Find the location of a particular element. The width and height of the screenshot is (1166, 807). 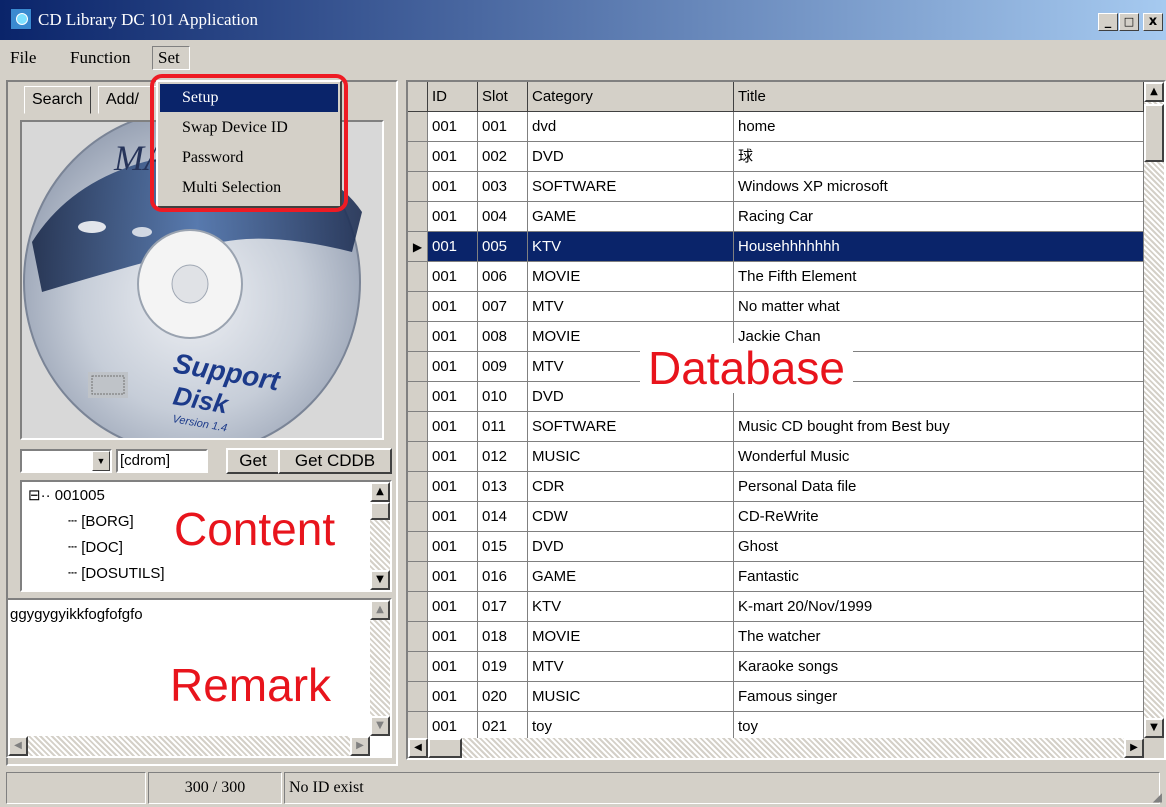

remark-hscrollbar: ◀ ▶ is located at coordinates (189, 746).